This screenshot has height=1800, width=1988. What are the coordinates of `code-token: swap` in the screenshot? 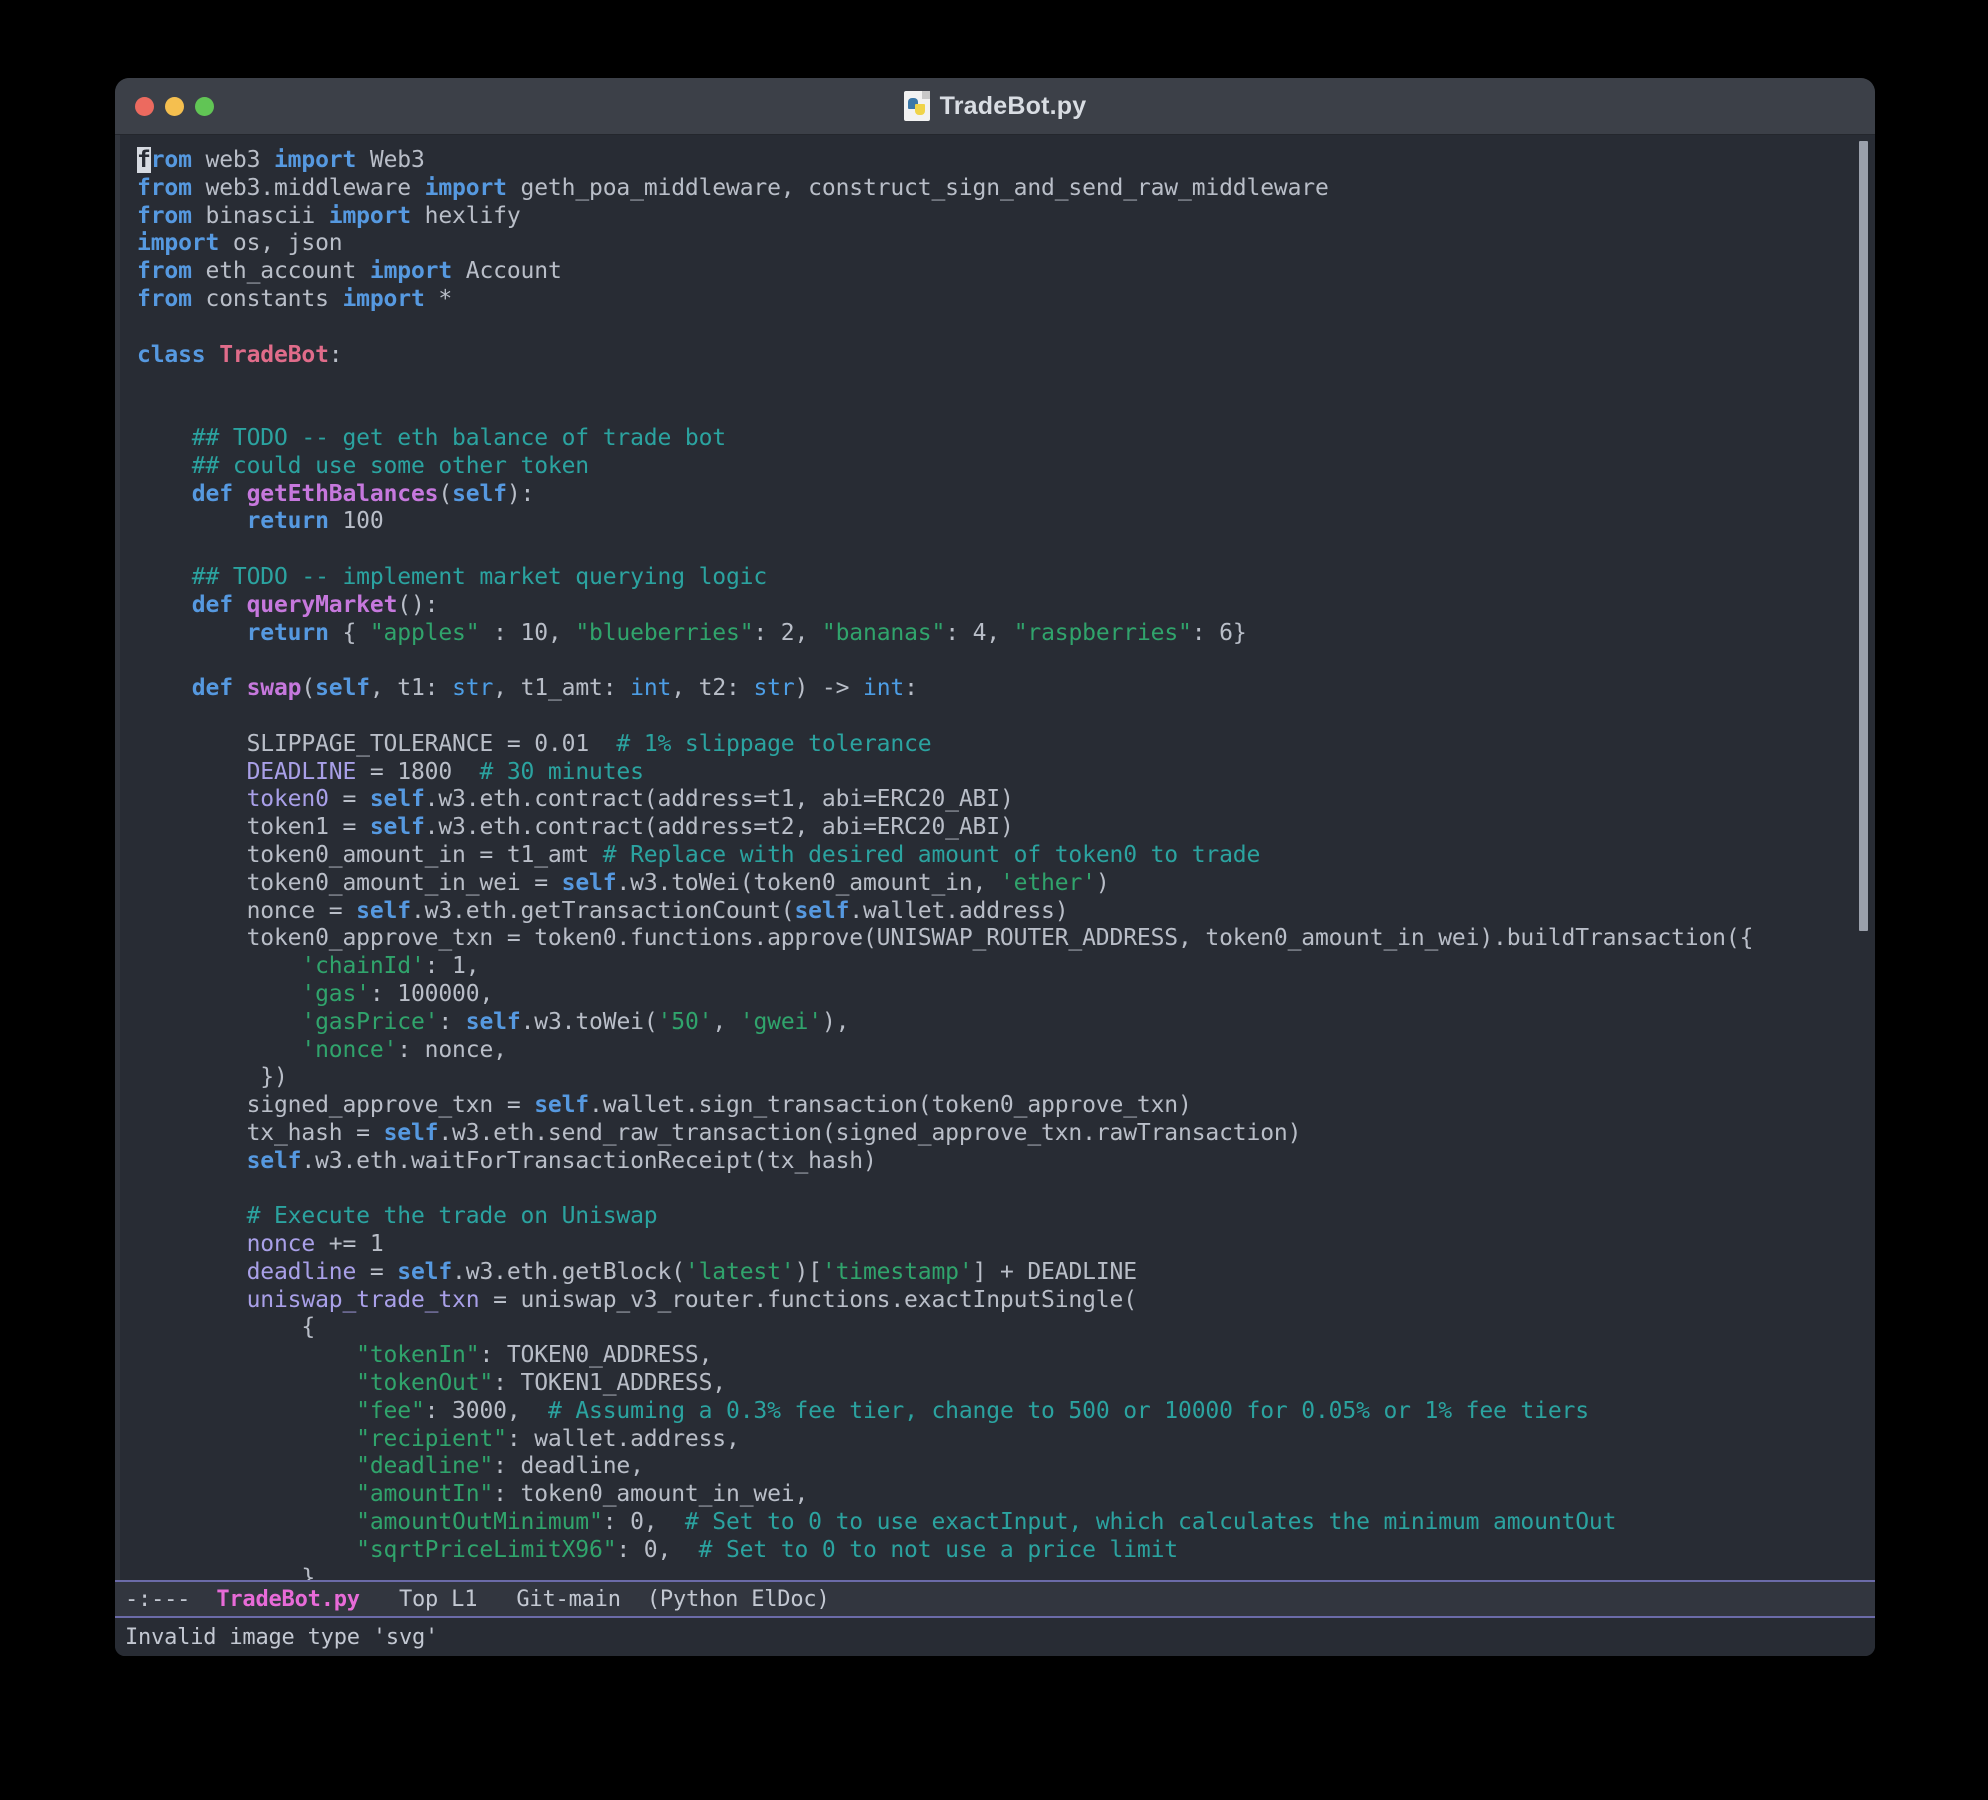 It's located at (274, 688).